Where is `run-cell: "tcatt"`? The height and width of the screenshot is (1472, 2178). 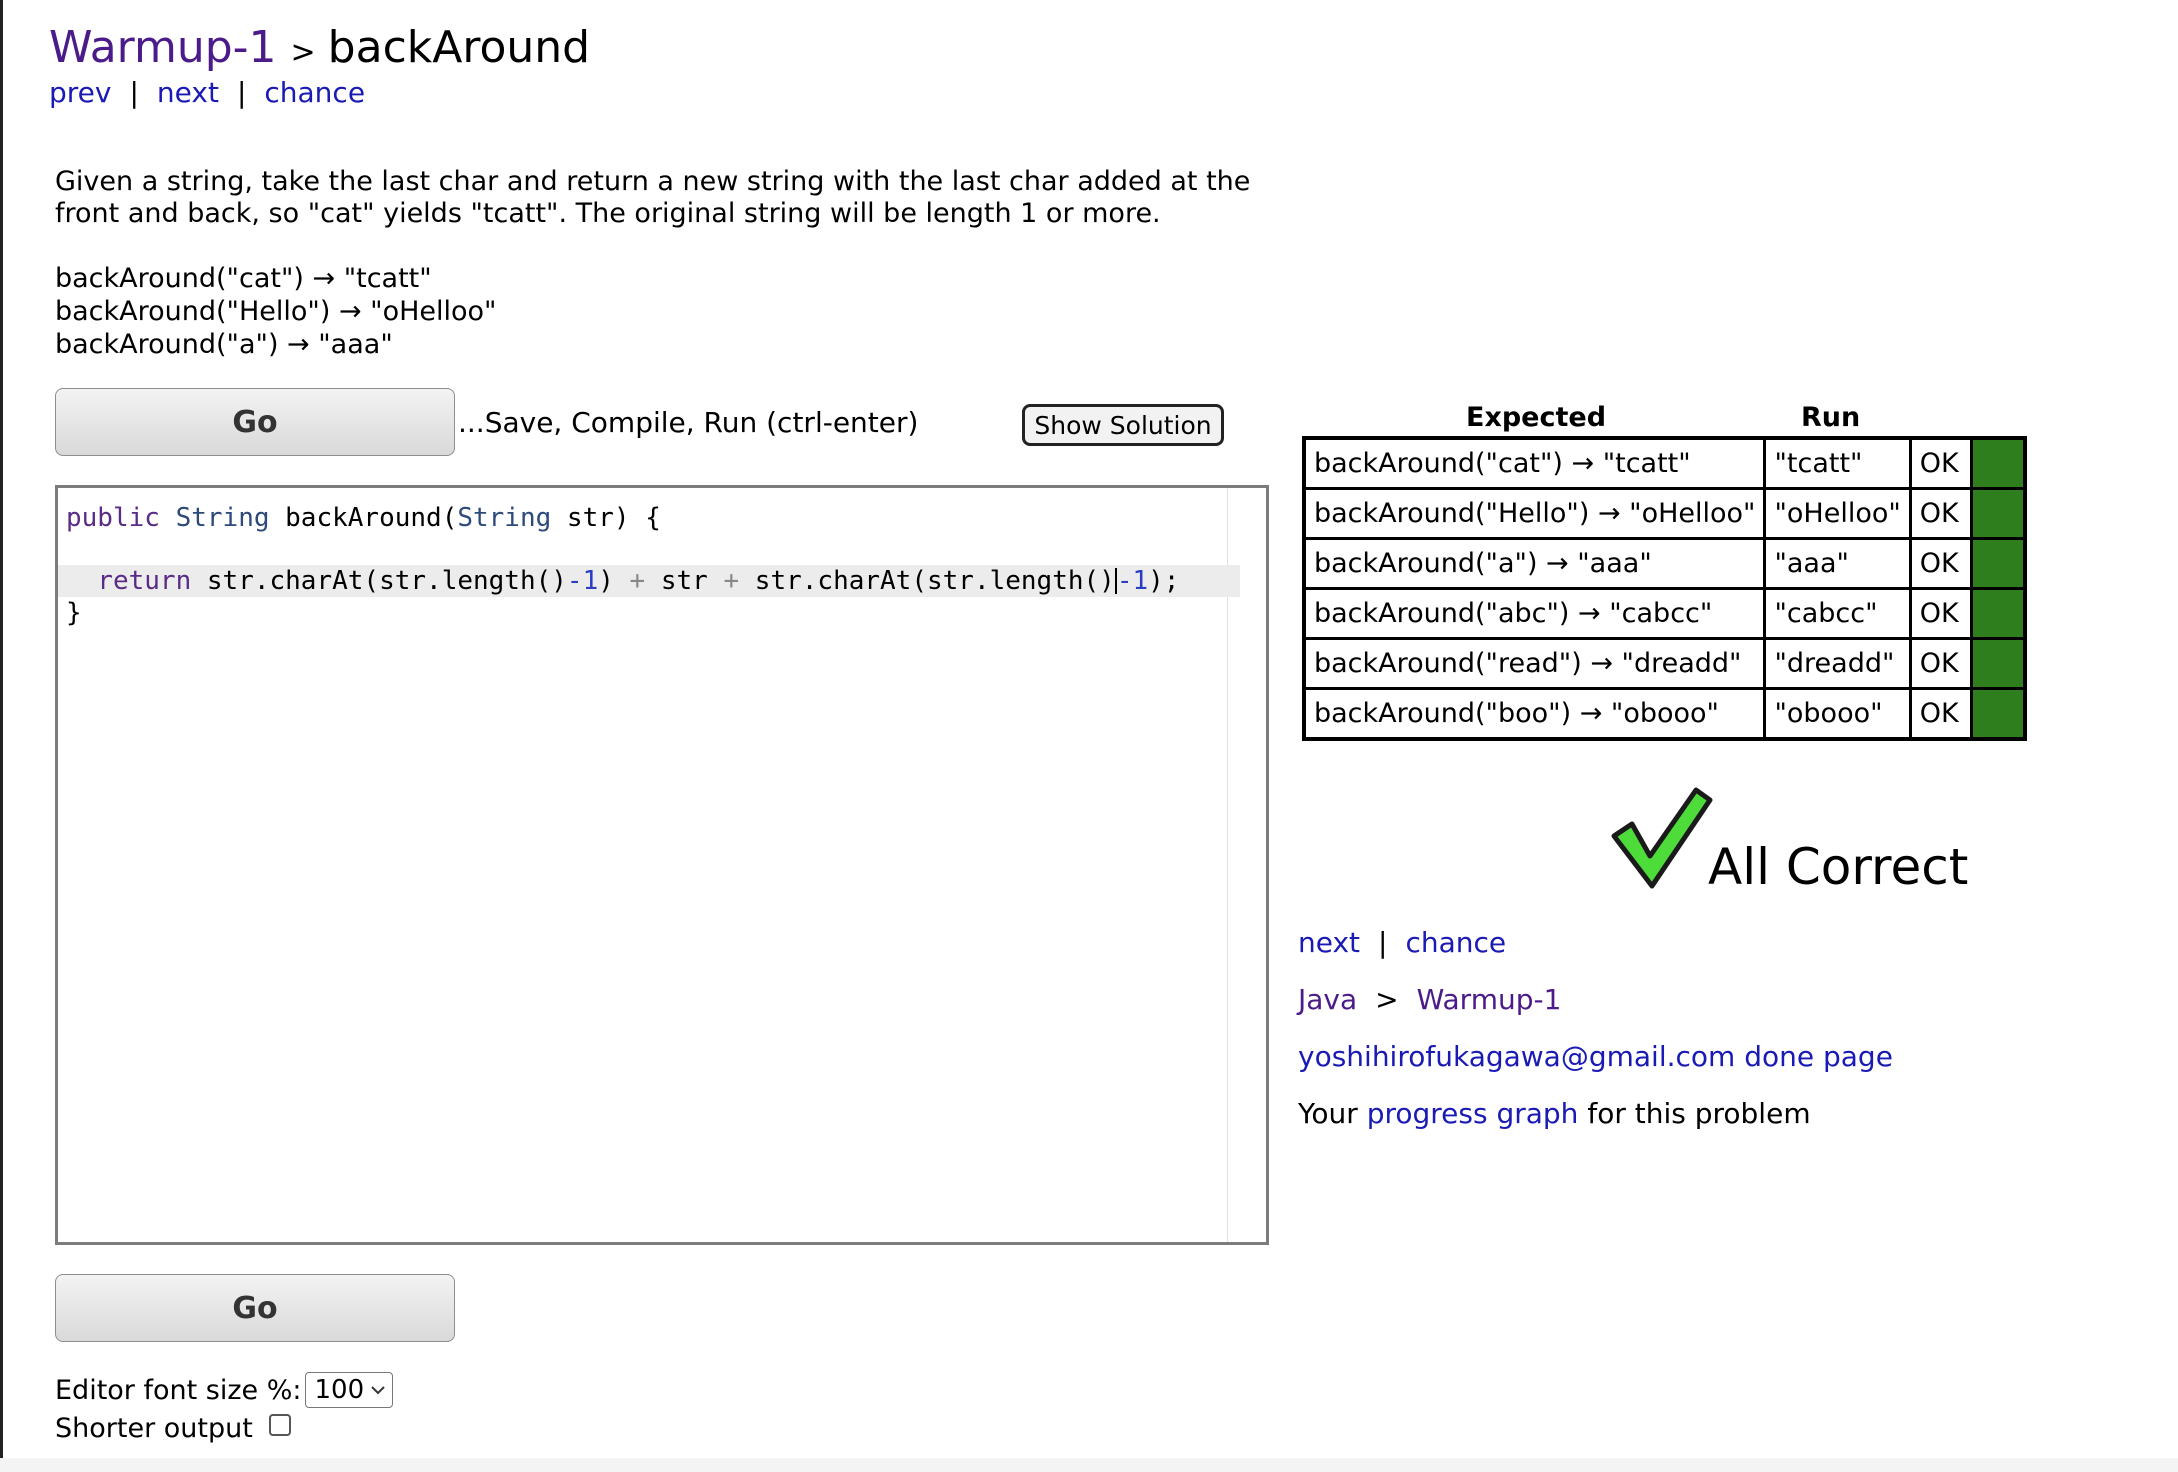 run-cell: "tcatt" is located at coordinates (1837, 463).